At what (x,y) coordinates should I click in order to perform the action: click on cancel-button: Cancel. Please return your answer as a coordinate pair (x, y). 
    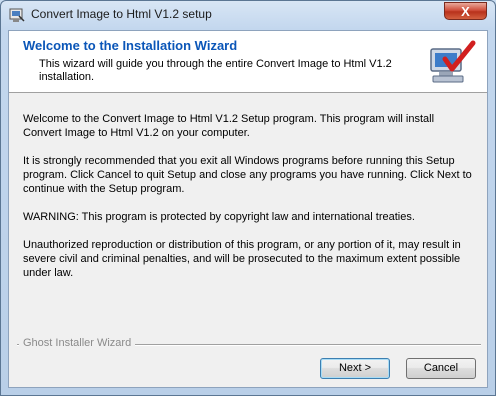
    Looking at the image, I should click on (441, 368).